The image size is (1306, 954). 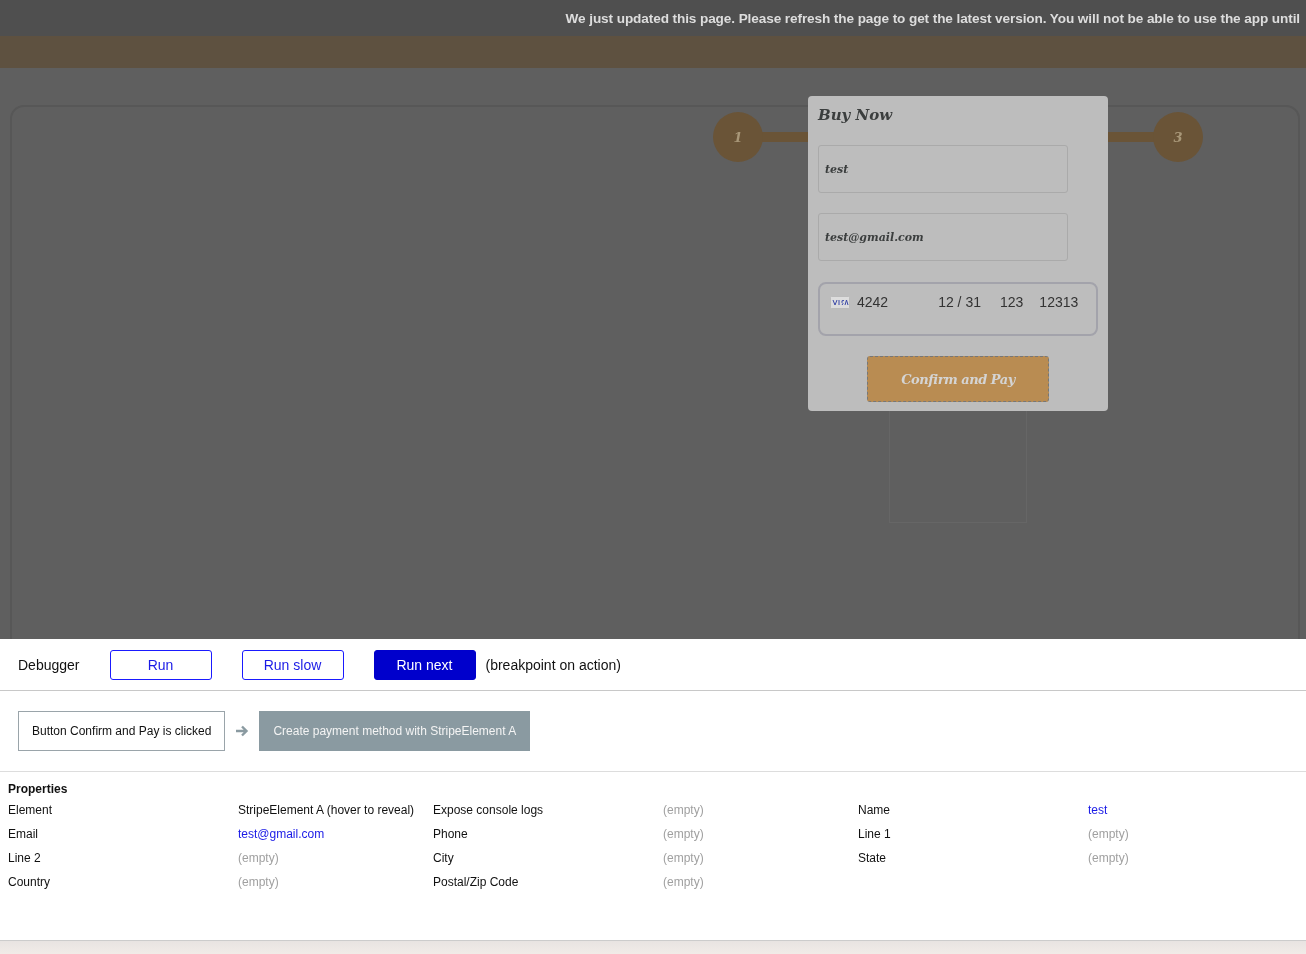 I want to click on card-input-field: 4242 12 / 31 123 12313, so click(x=958, y=309).